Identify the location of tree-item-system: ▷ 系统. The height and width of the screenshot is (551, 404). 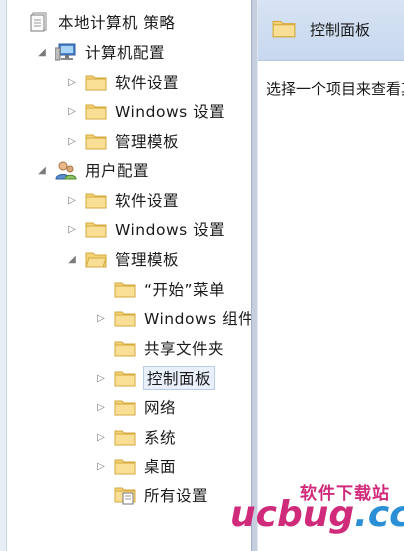
(135, 437).